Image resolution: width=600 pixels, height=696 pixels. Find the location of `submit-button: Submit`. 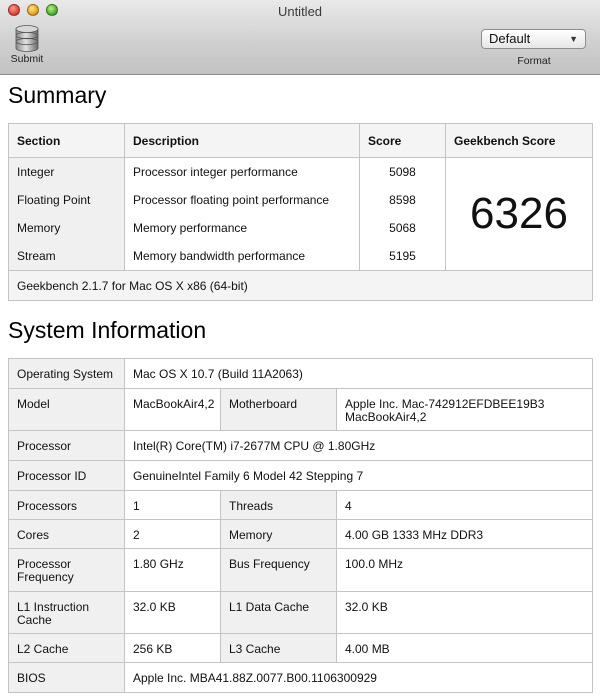

submit-button: Submit is located at coordinates (27, 44).